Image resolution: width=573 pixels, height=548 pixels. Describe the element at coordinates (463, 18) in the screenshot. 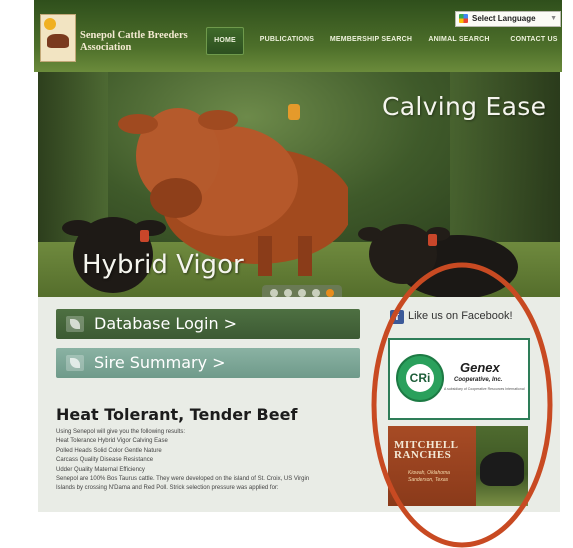

I see `google-translate-icon` at that location.